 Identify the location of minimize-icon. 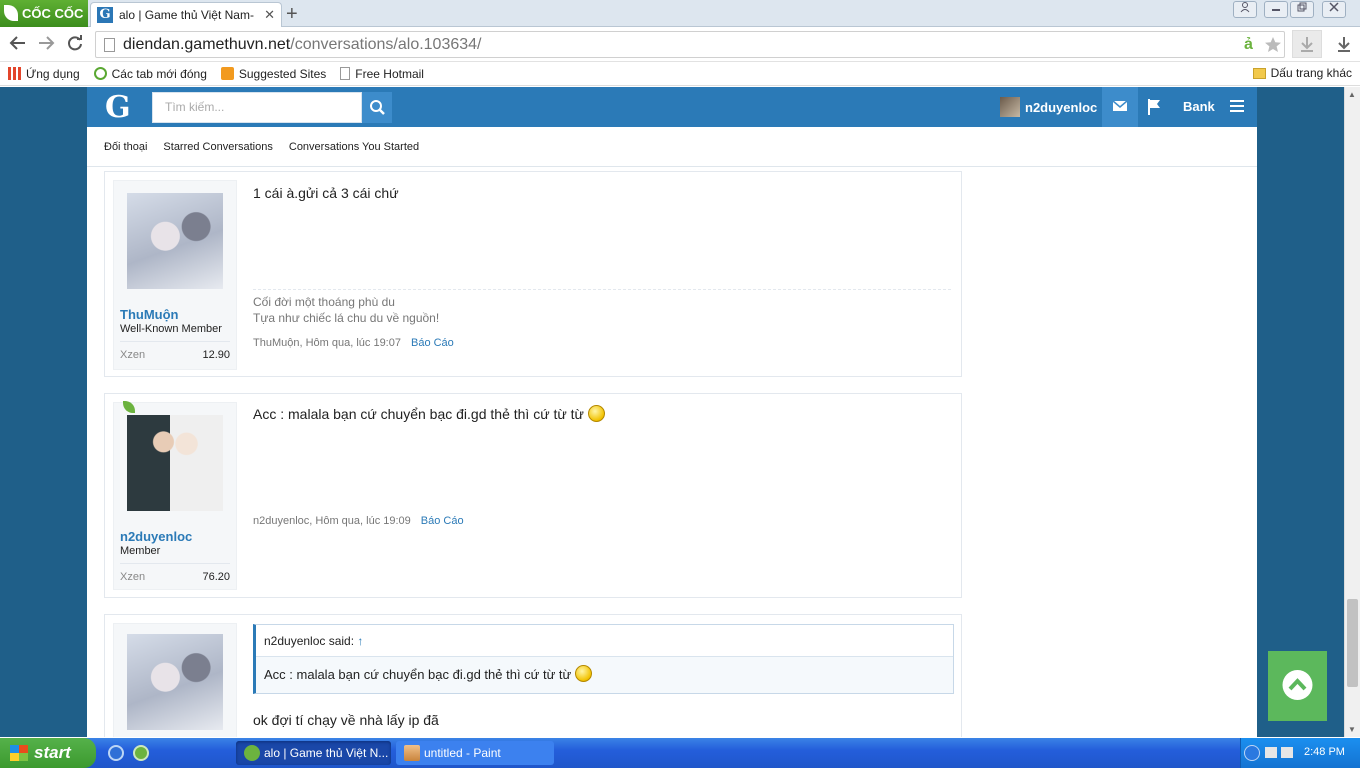
(1276, 9).